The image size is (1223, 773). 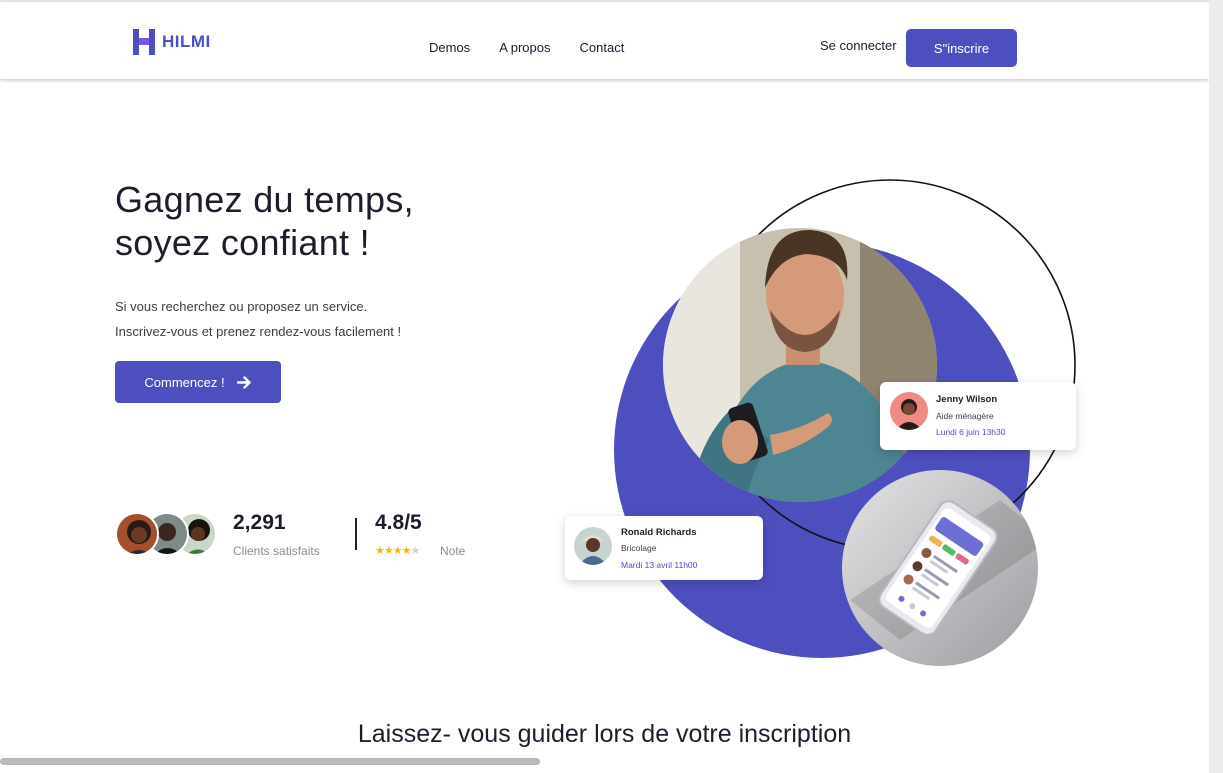 I want to click on main-nav: Demos A propos Contact, so click(x=526, y=47).